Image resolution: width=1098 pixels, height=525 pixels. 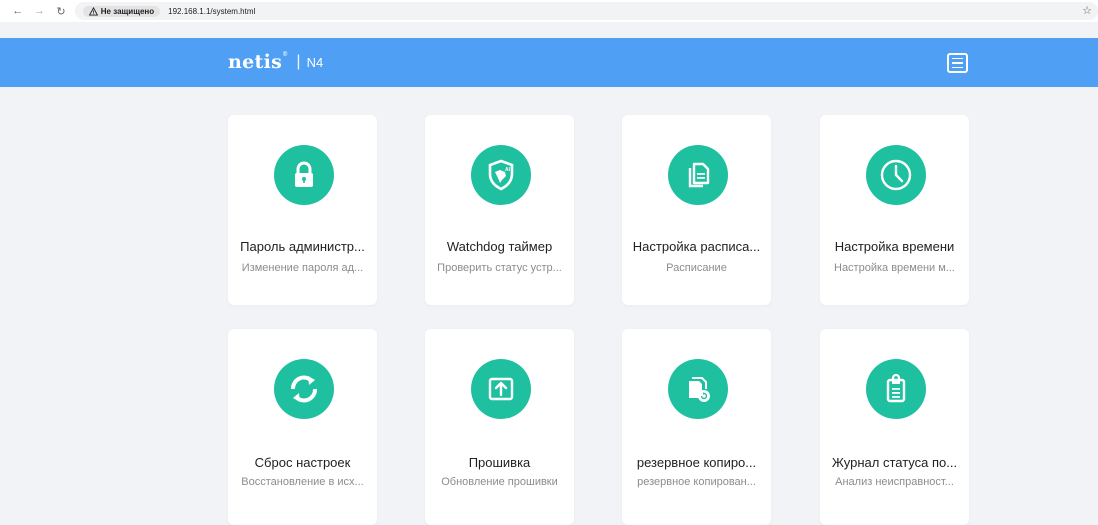 What do you see at coordinates (896, 389) in the screenshot?
I see `clipboard-log-icon` at bounding box center [896, 389].